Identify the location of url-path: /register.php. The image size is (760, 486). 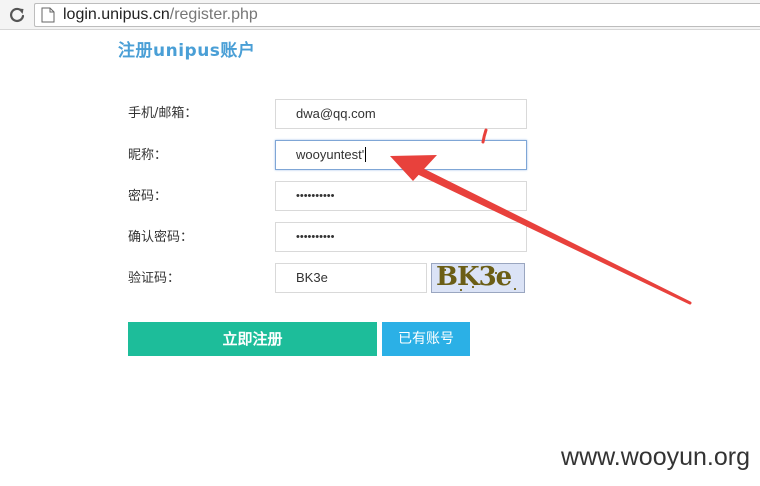
(213, 14).